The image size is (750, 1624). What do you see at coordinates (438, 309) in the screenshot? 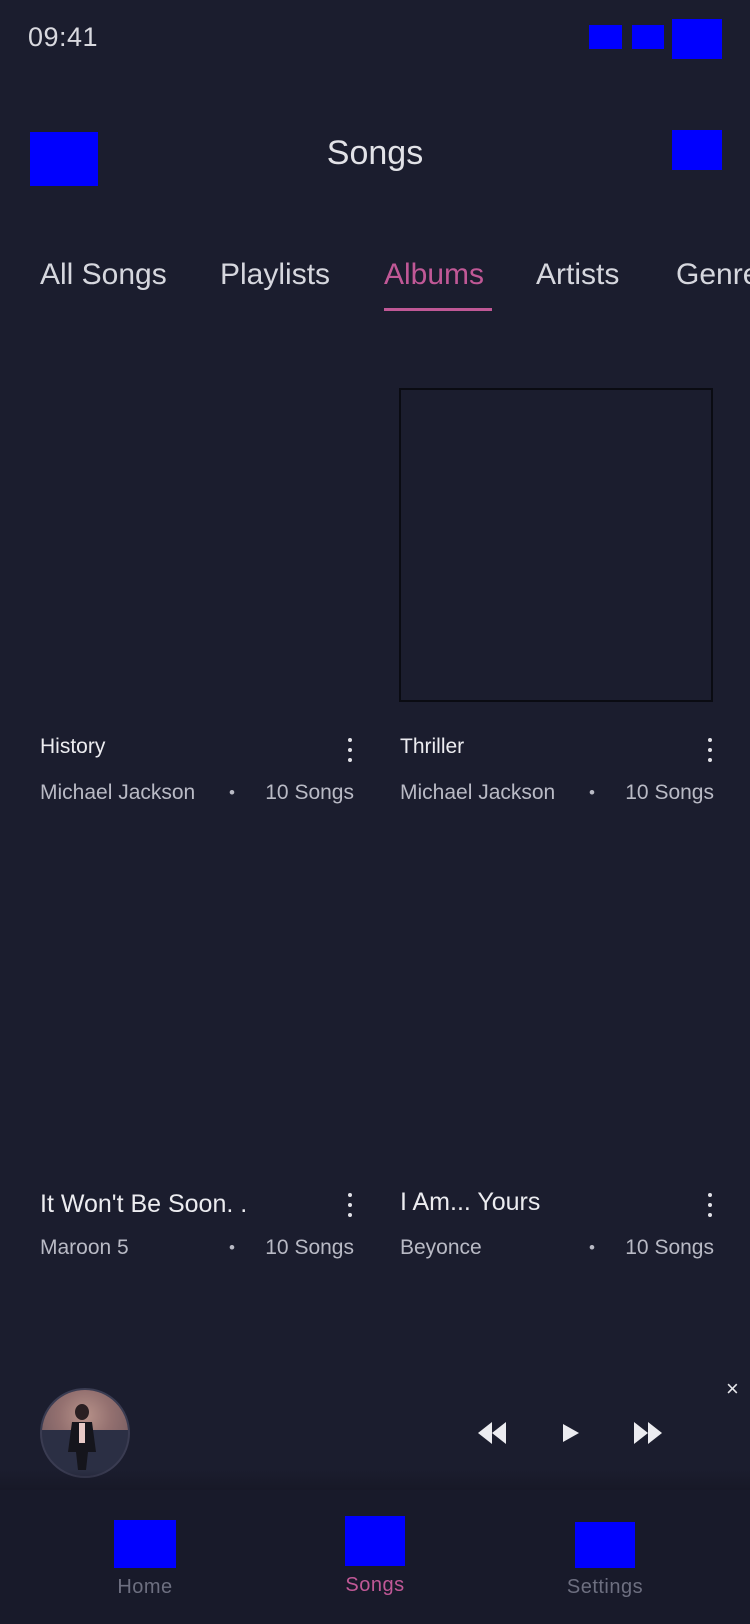
I see `active-tab-indicator` at bounding box center [438, 309].